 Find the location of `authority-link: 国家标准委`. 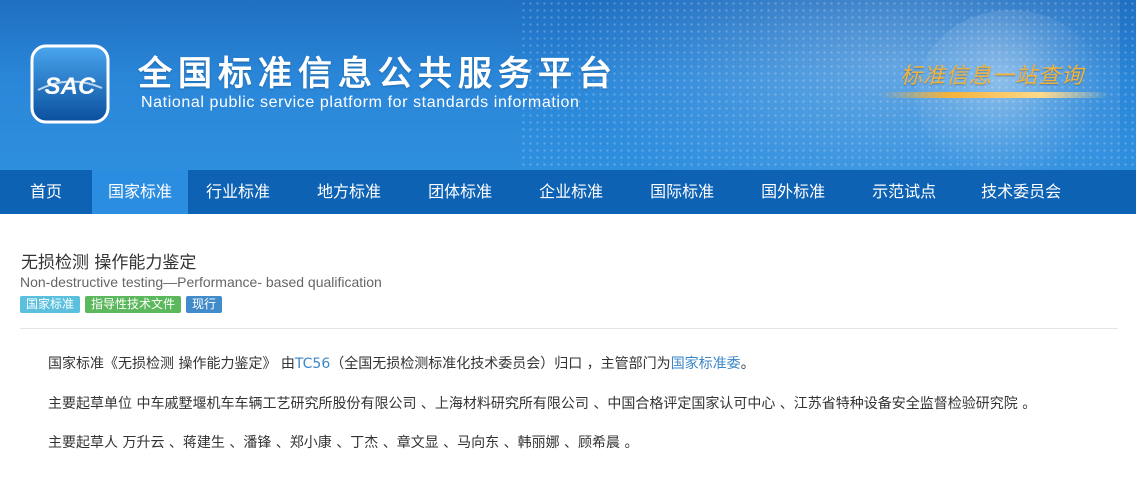

authority-link: 国家标准委 is located at coordinates (706, 364).